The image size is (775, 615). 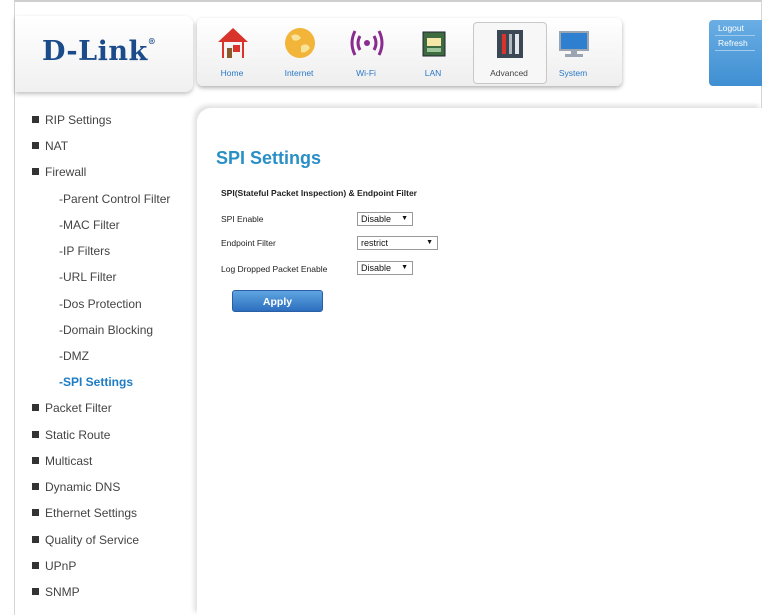 What do you see at coordinates (89, 228) in the screenshot?
I see `sidebar-item-mac-filter: -MAC Filter` at bounding box center [89, 228].